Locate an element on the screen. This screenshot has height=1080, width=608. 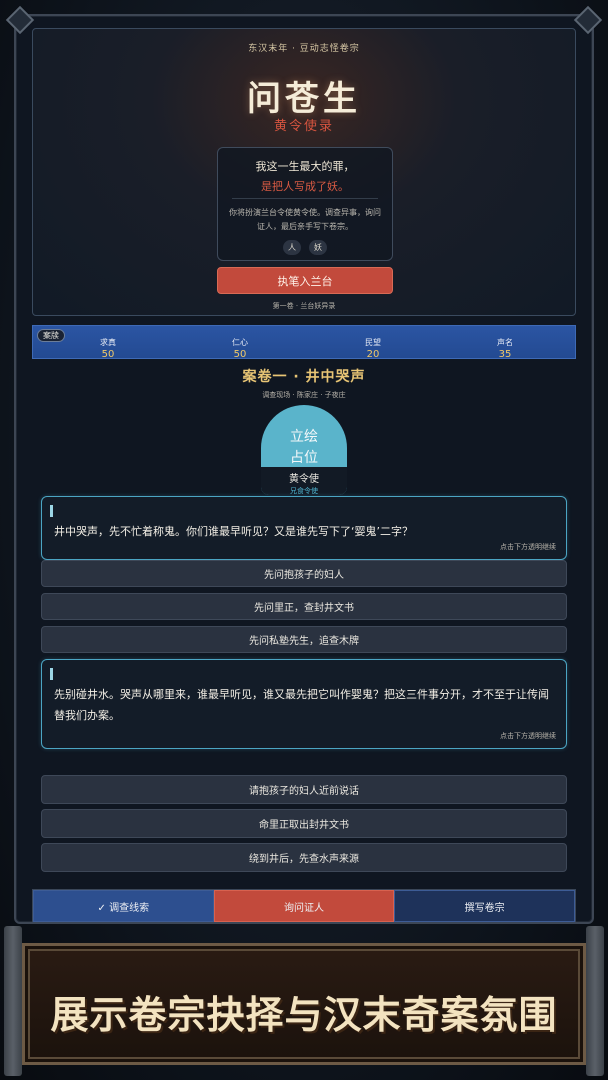
stat-label: 民望 is located at coordinates (373, 342).